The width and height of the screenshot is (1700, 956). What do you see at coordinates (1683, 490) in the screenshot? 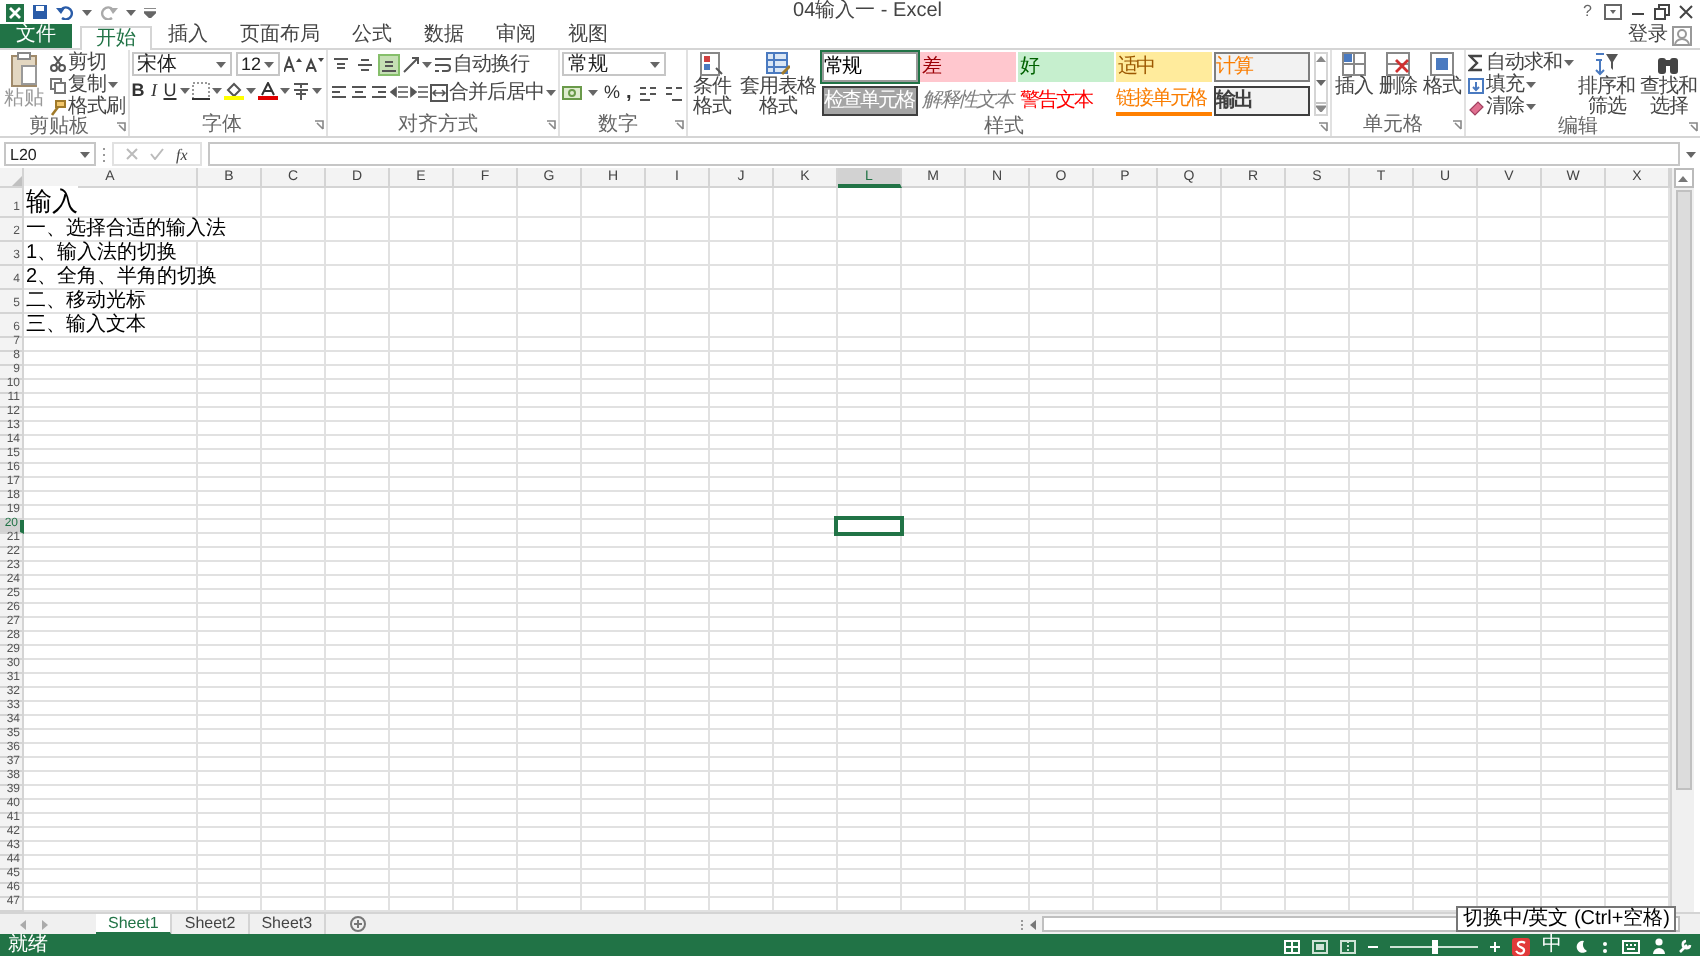
I see `scrollbar-thumb` at bounding box center [1683, 490].